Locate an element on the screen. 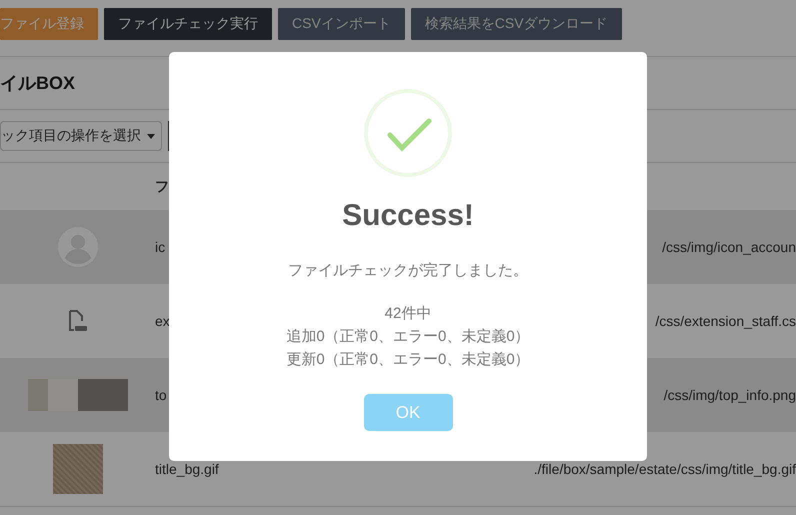 This screenshot has width=796, height=515. file-name: ic is located at coordinates (160, 247).